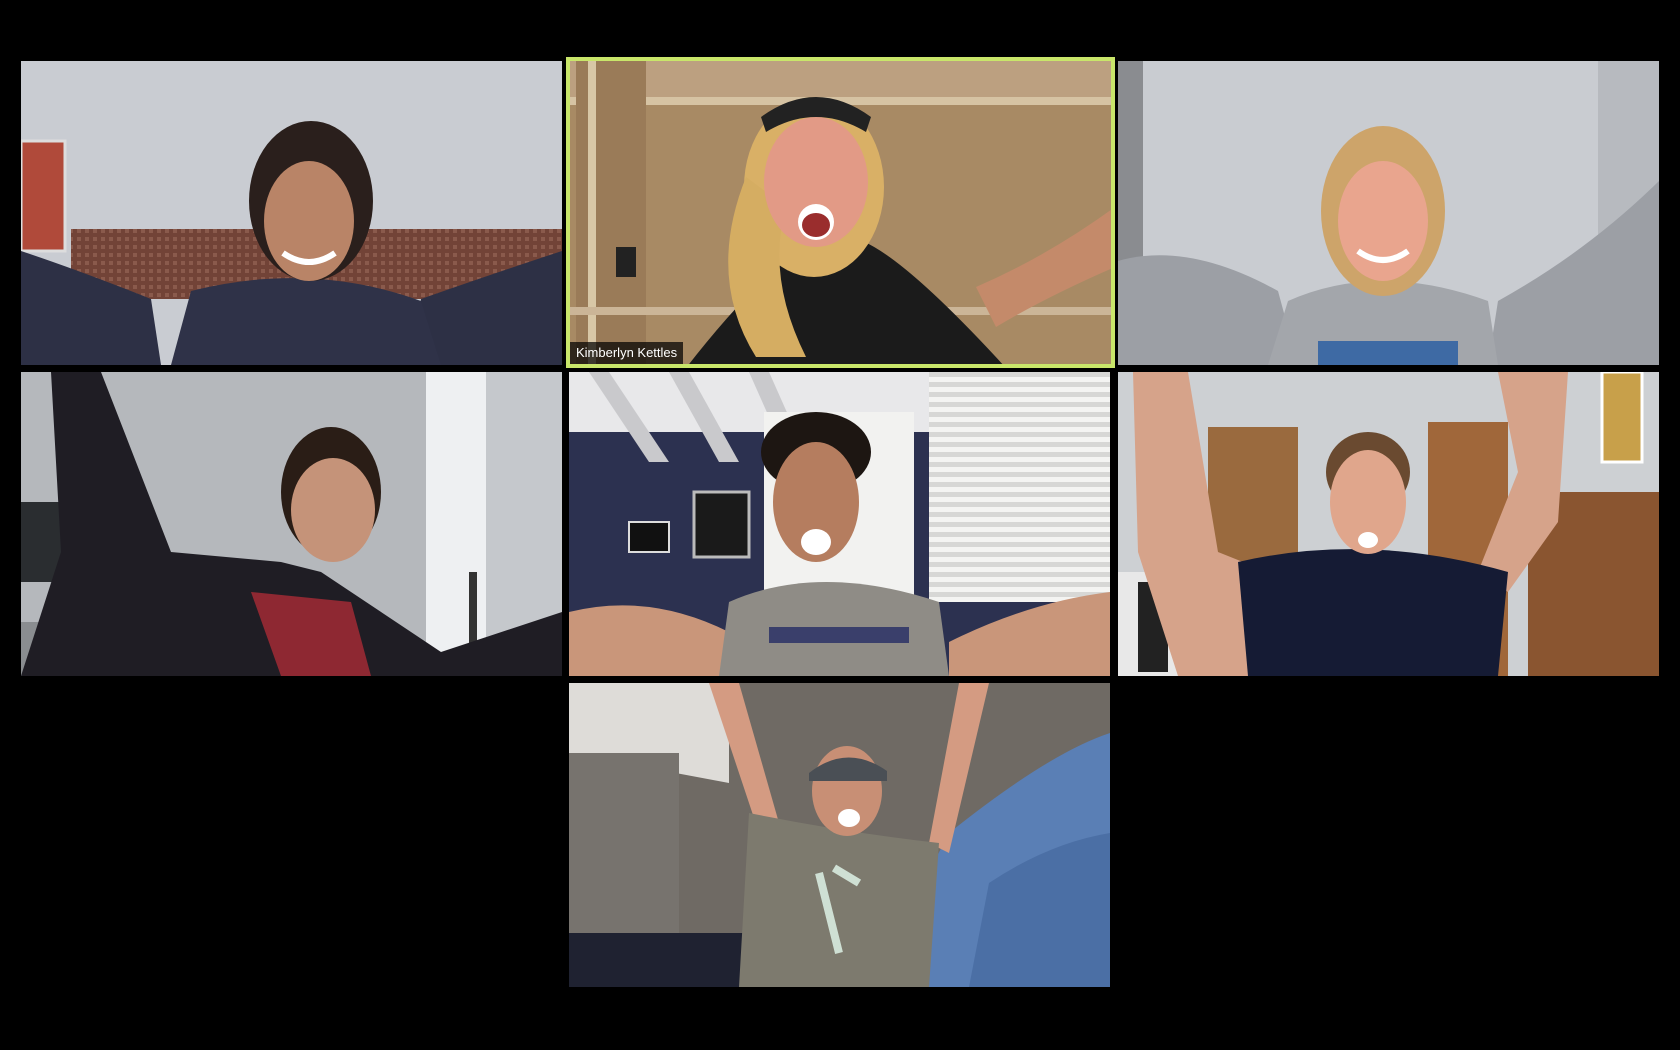  I want to click on video-tile-participant-2: Kimberlyn Kettles, so click(840, 212).